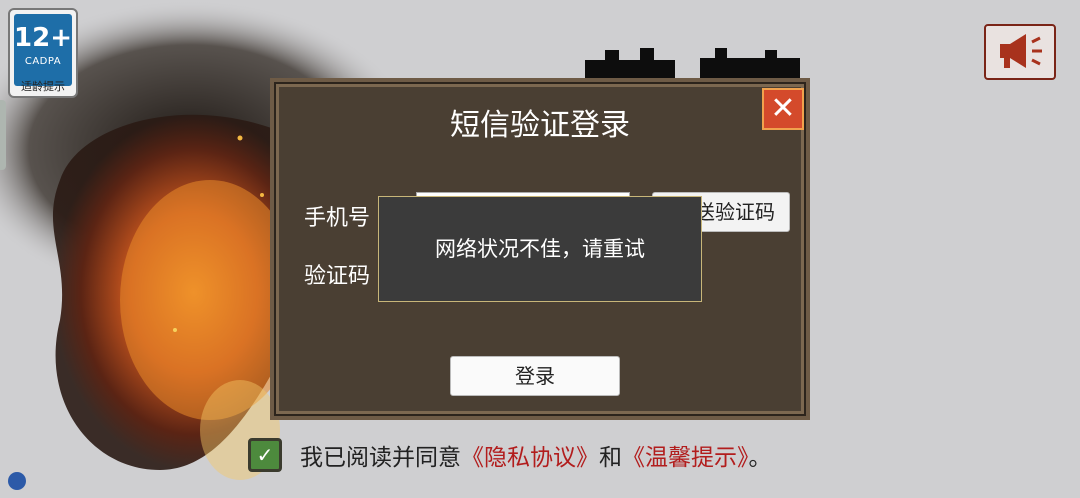 The height and width of the screenshot is (498, 1080). What do you see at coordinates (760, 458) in the screenshot?
I see `agreement-suffix: 。` at bounding box center [760, 458].